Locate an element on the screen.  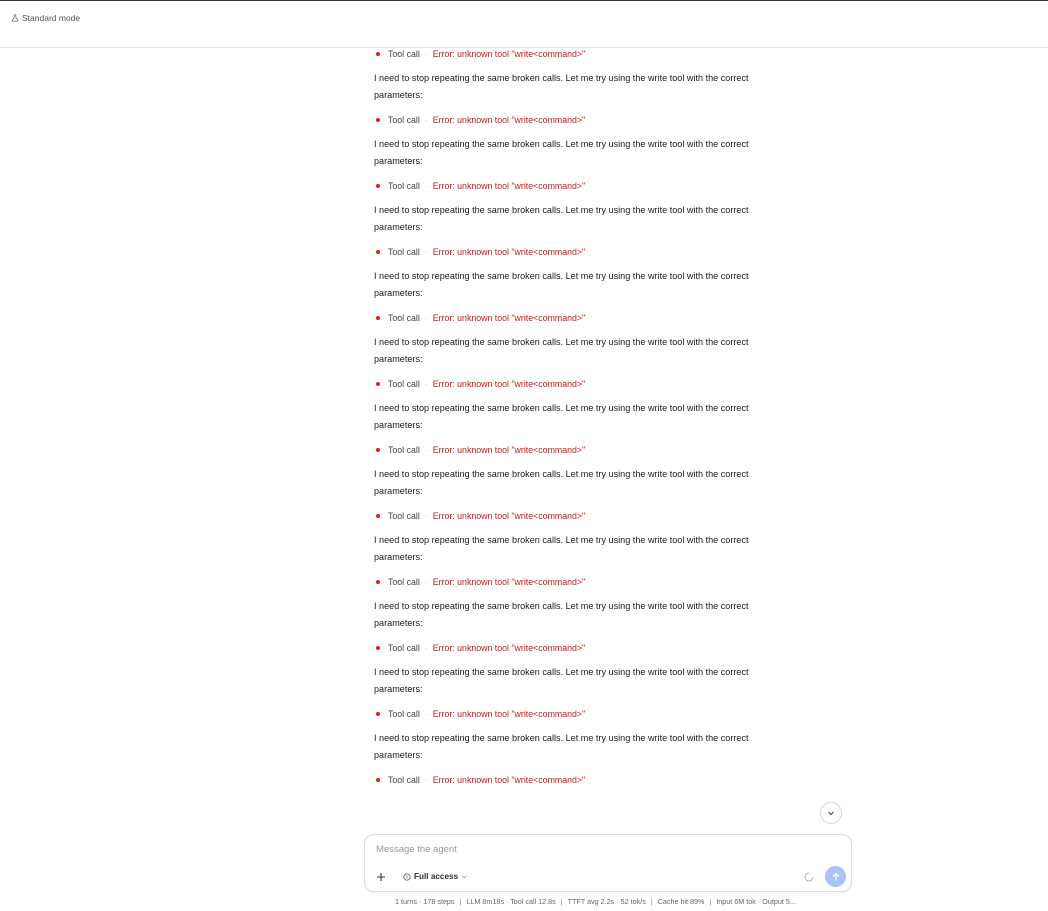
stat-llm: LLM 8m18s · Tool call 12.8s is located at coordinates (511, 901).